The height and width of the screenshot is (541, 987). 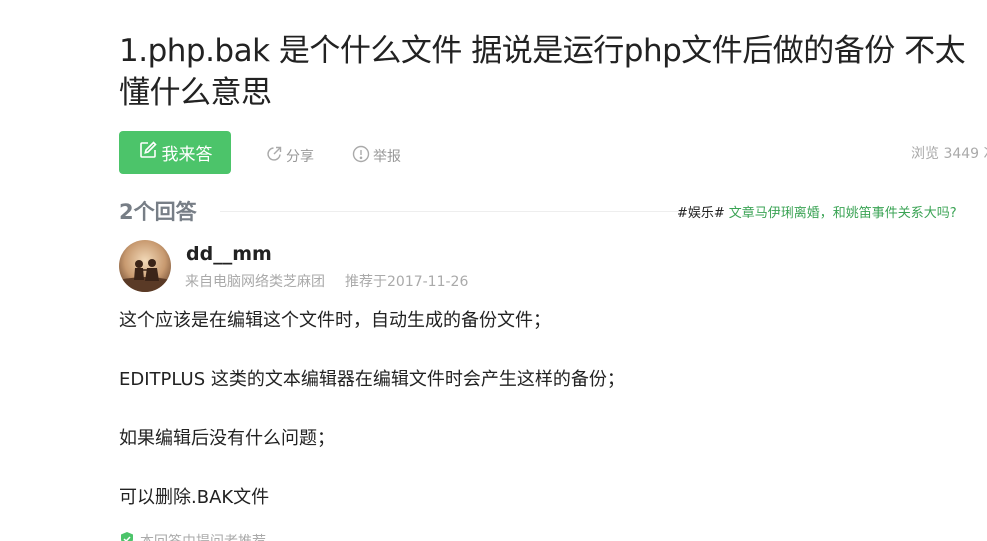 I want to click on author-meta: 来自电脑网络类芝麻团 推荐于2017-11-26, so click(x=326, y=281).